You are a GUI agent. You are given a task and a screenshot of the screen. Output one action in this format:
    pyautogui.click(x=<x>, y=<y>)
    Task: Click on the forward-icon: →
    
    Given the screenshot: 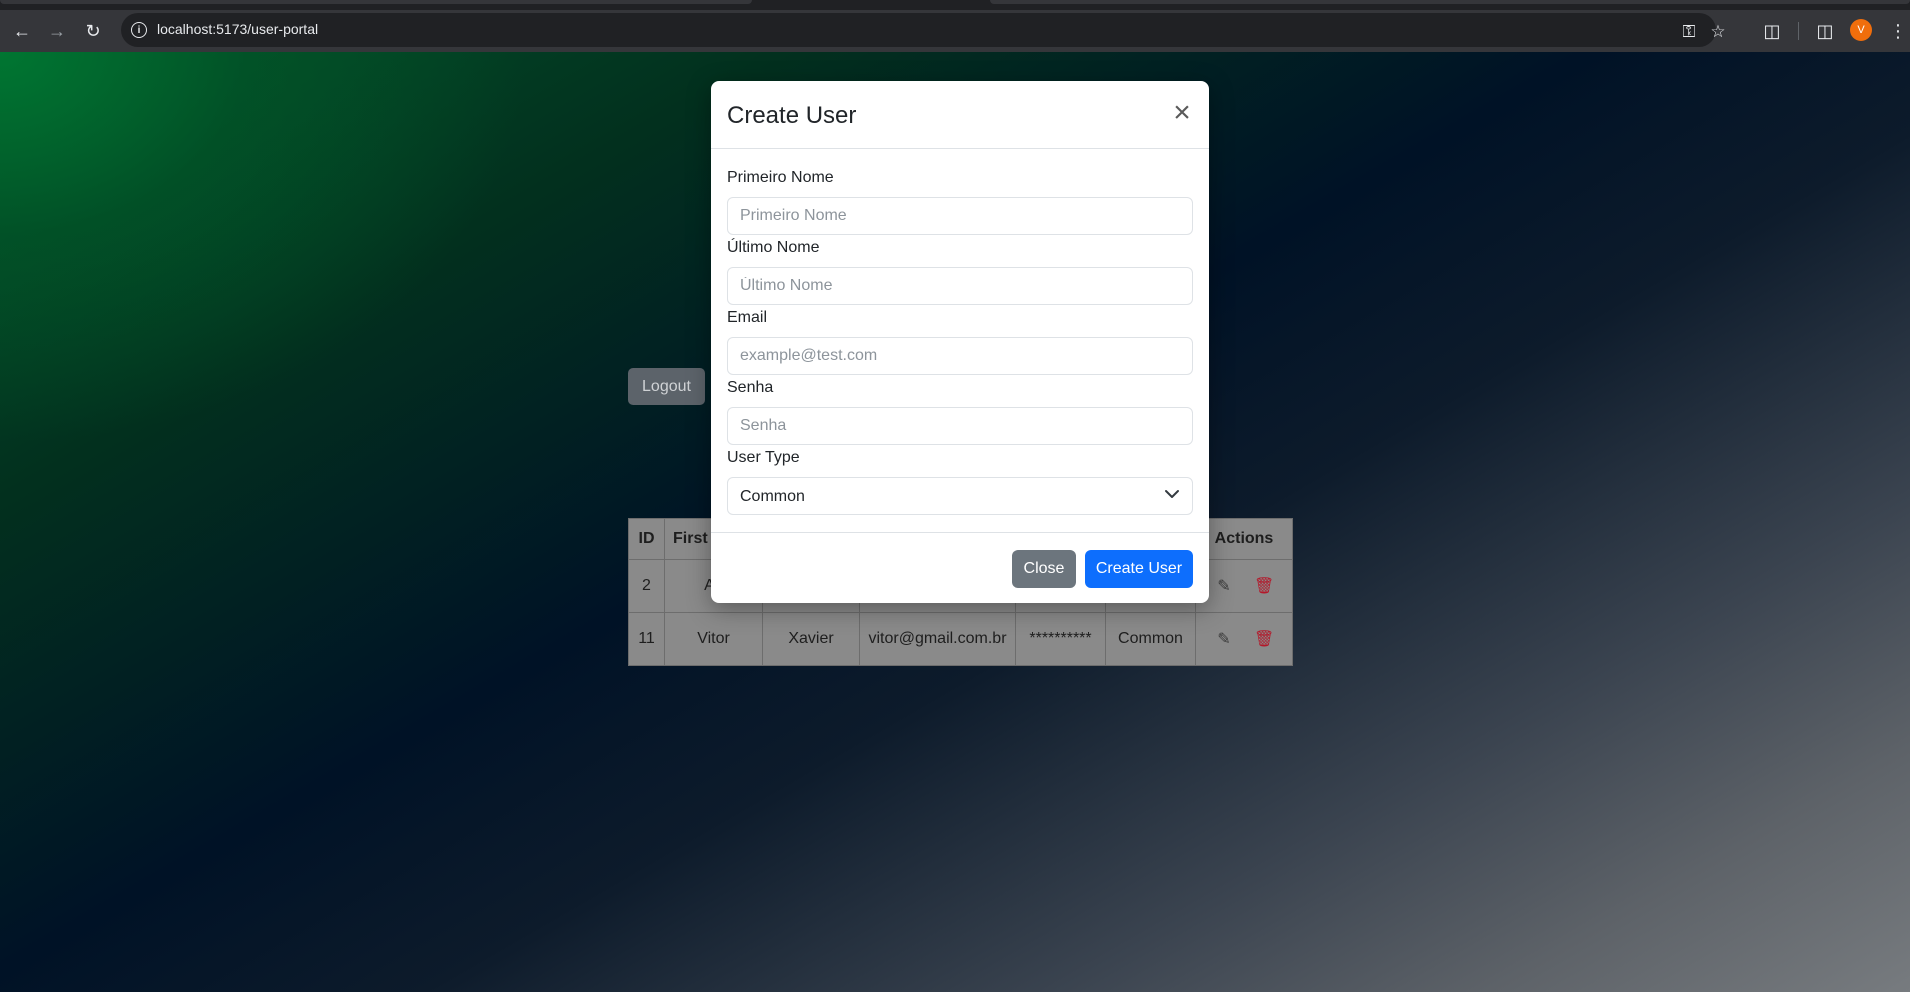 What is the action you would take?
    pyautogui.click(x=57, y=31)
    